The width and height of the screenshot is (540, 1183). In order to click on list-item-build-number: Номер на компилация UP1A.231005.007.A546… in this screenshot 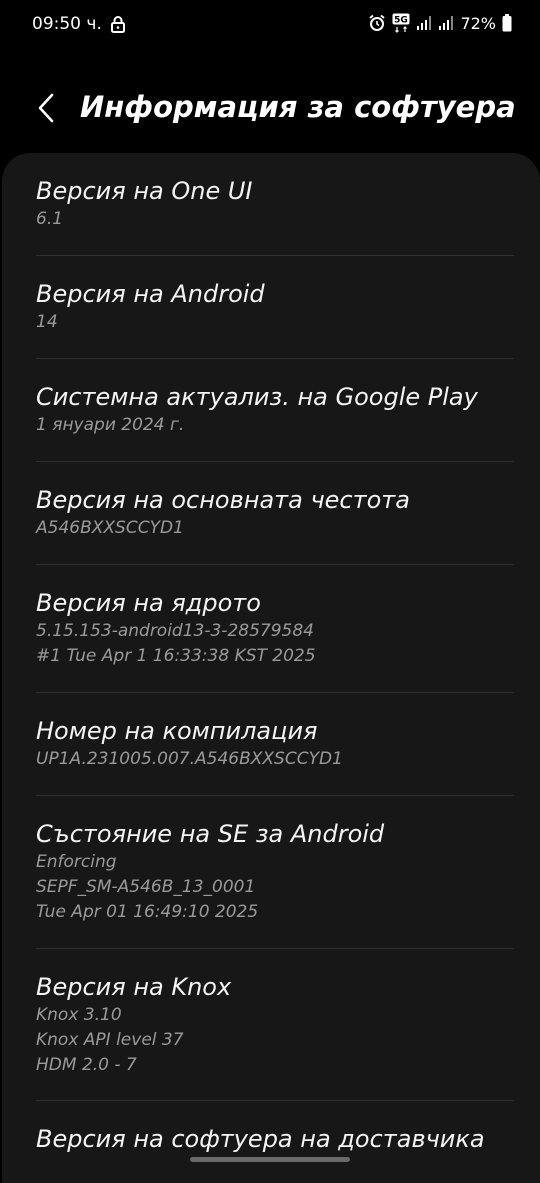, I will do `click(271, 744)`.